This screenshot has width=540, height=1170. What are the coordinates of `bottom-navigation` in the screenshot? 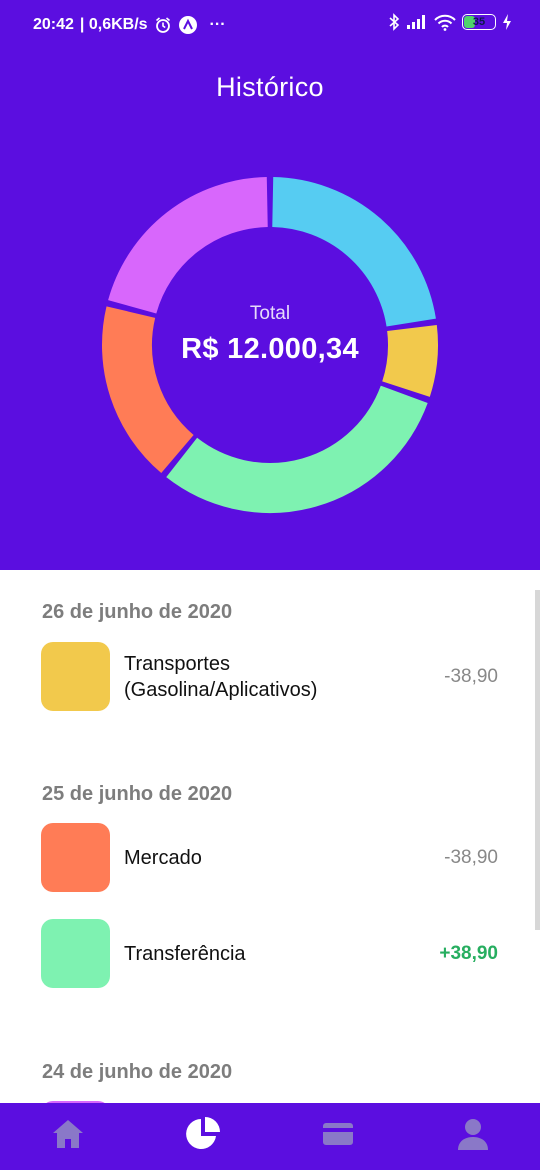 It's located at (270, 1136).